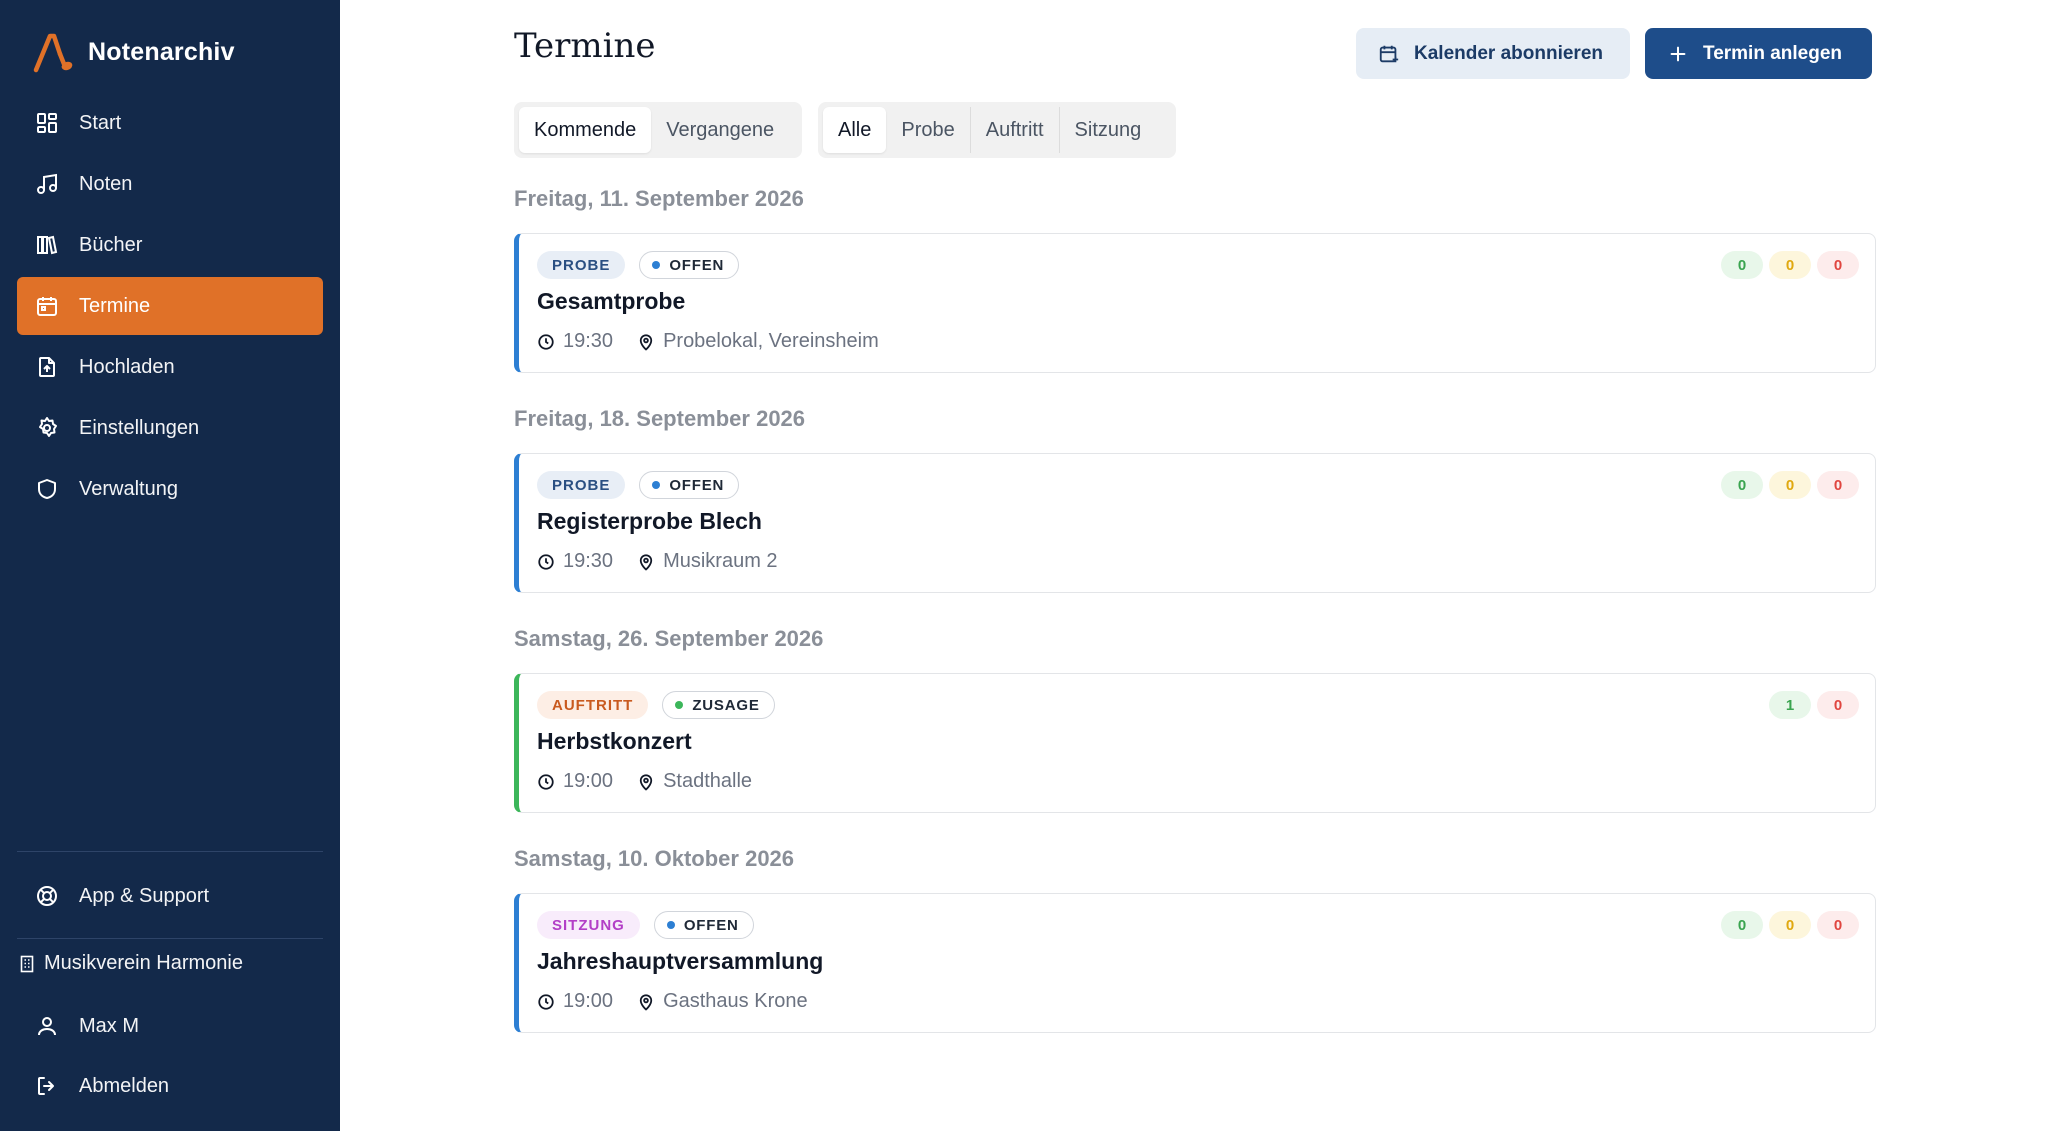 The height and width of the screenshot is (1131, 2048). What do you see at coordinates (611, 301) in the screenshot?
I see `event-title: Gesamtprobe` at bounding box center [611, 301].